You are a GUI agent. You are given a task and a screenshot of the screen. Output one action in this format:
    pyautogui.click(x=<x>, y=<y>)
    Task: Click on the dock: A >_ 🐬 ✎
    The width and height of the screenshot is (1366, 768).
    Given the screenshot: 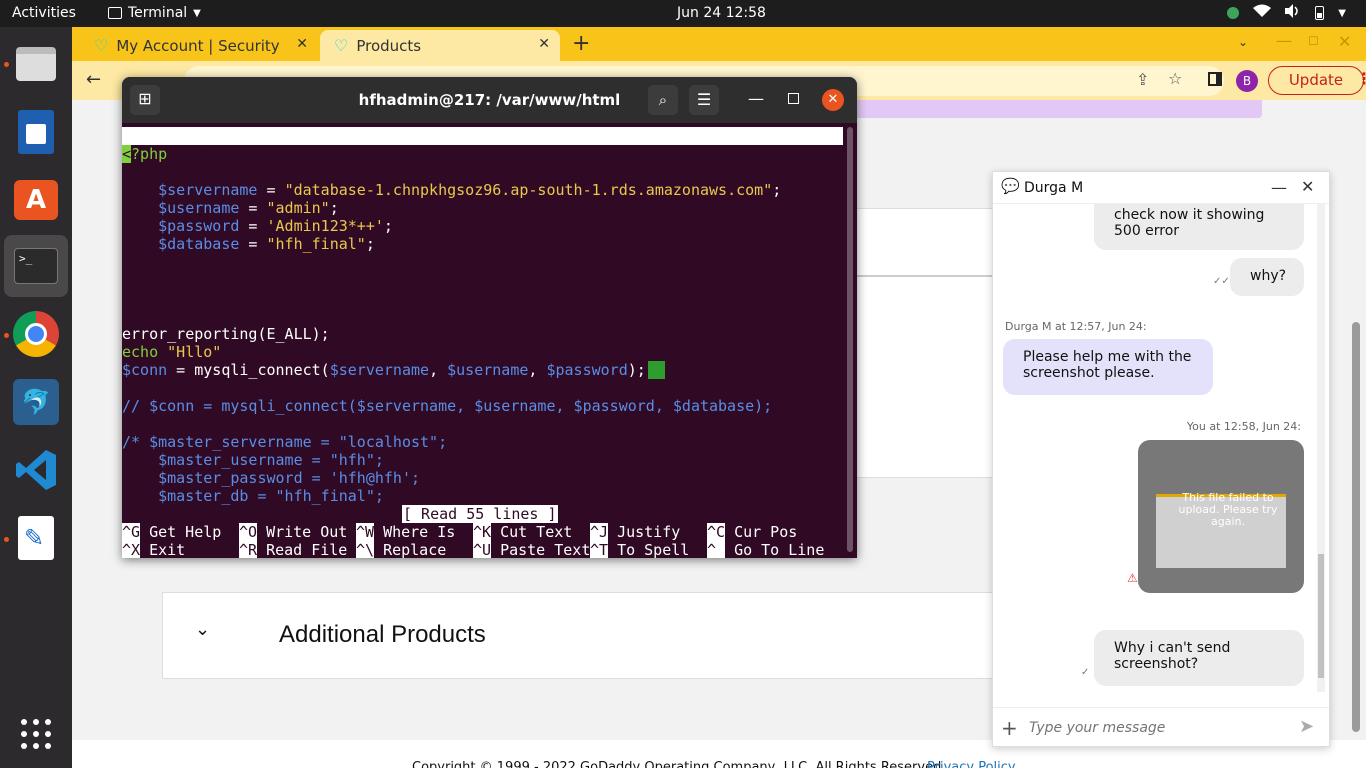 What is the action you would take?
    pyautogui.click(x=36, y=397)
    